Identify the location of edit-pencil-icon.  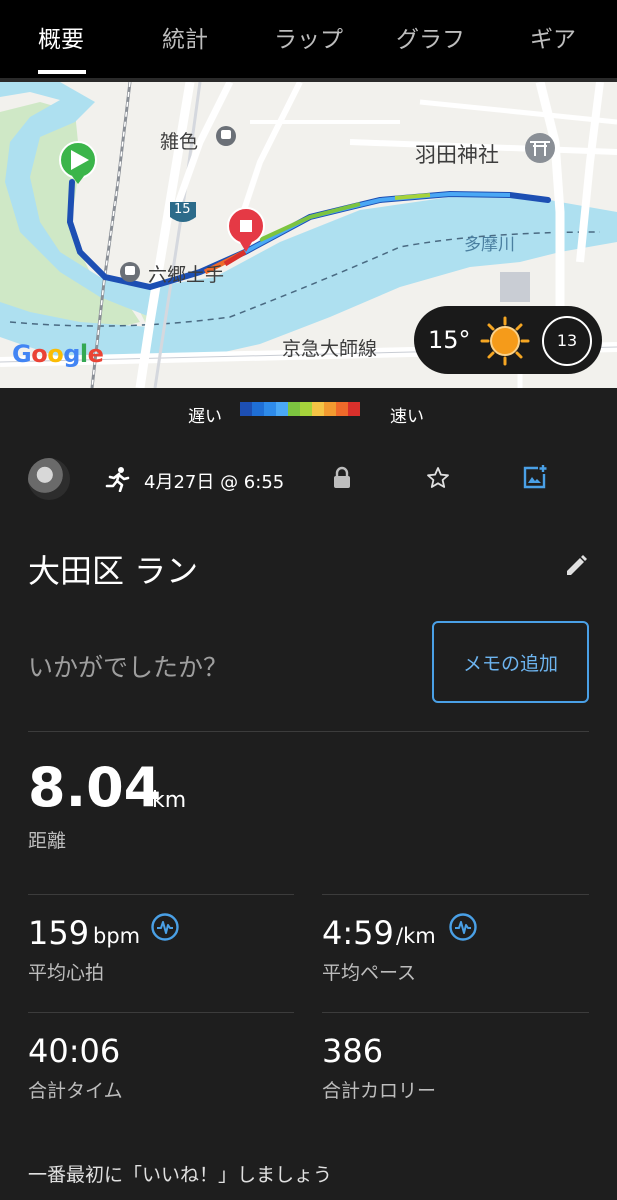
(576, 566).